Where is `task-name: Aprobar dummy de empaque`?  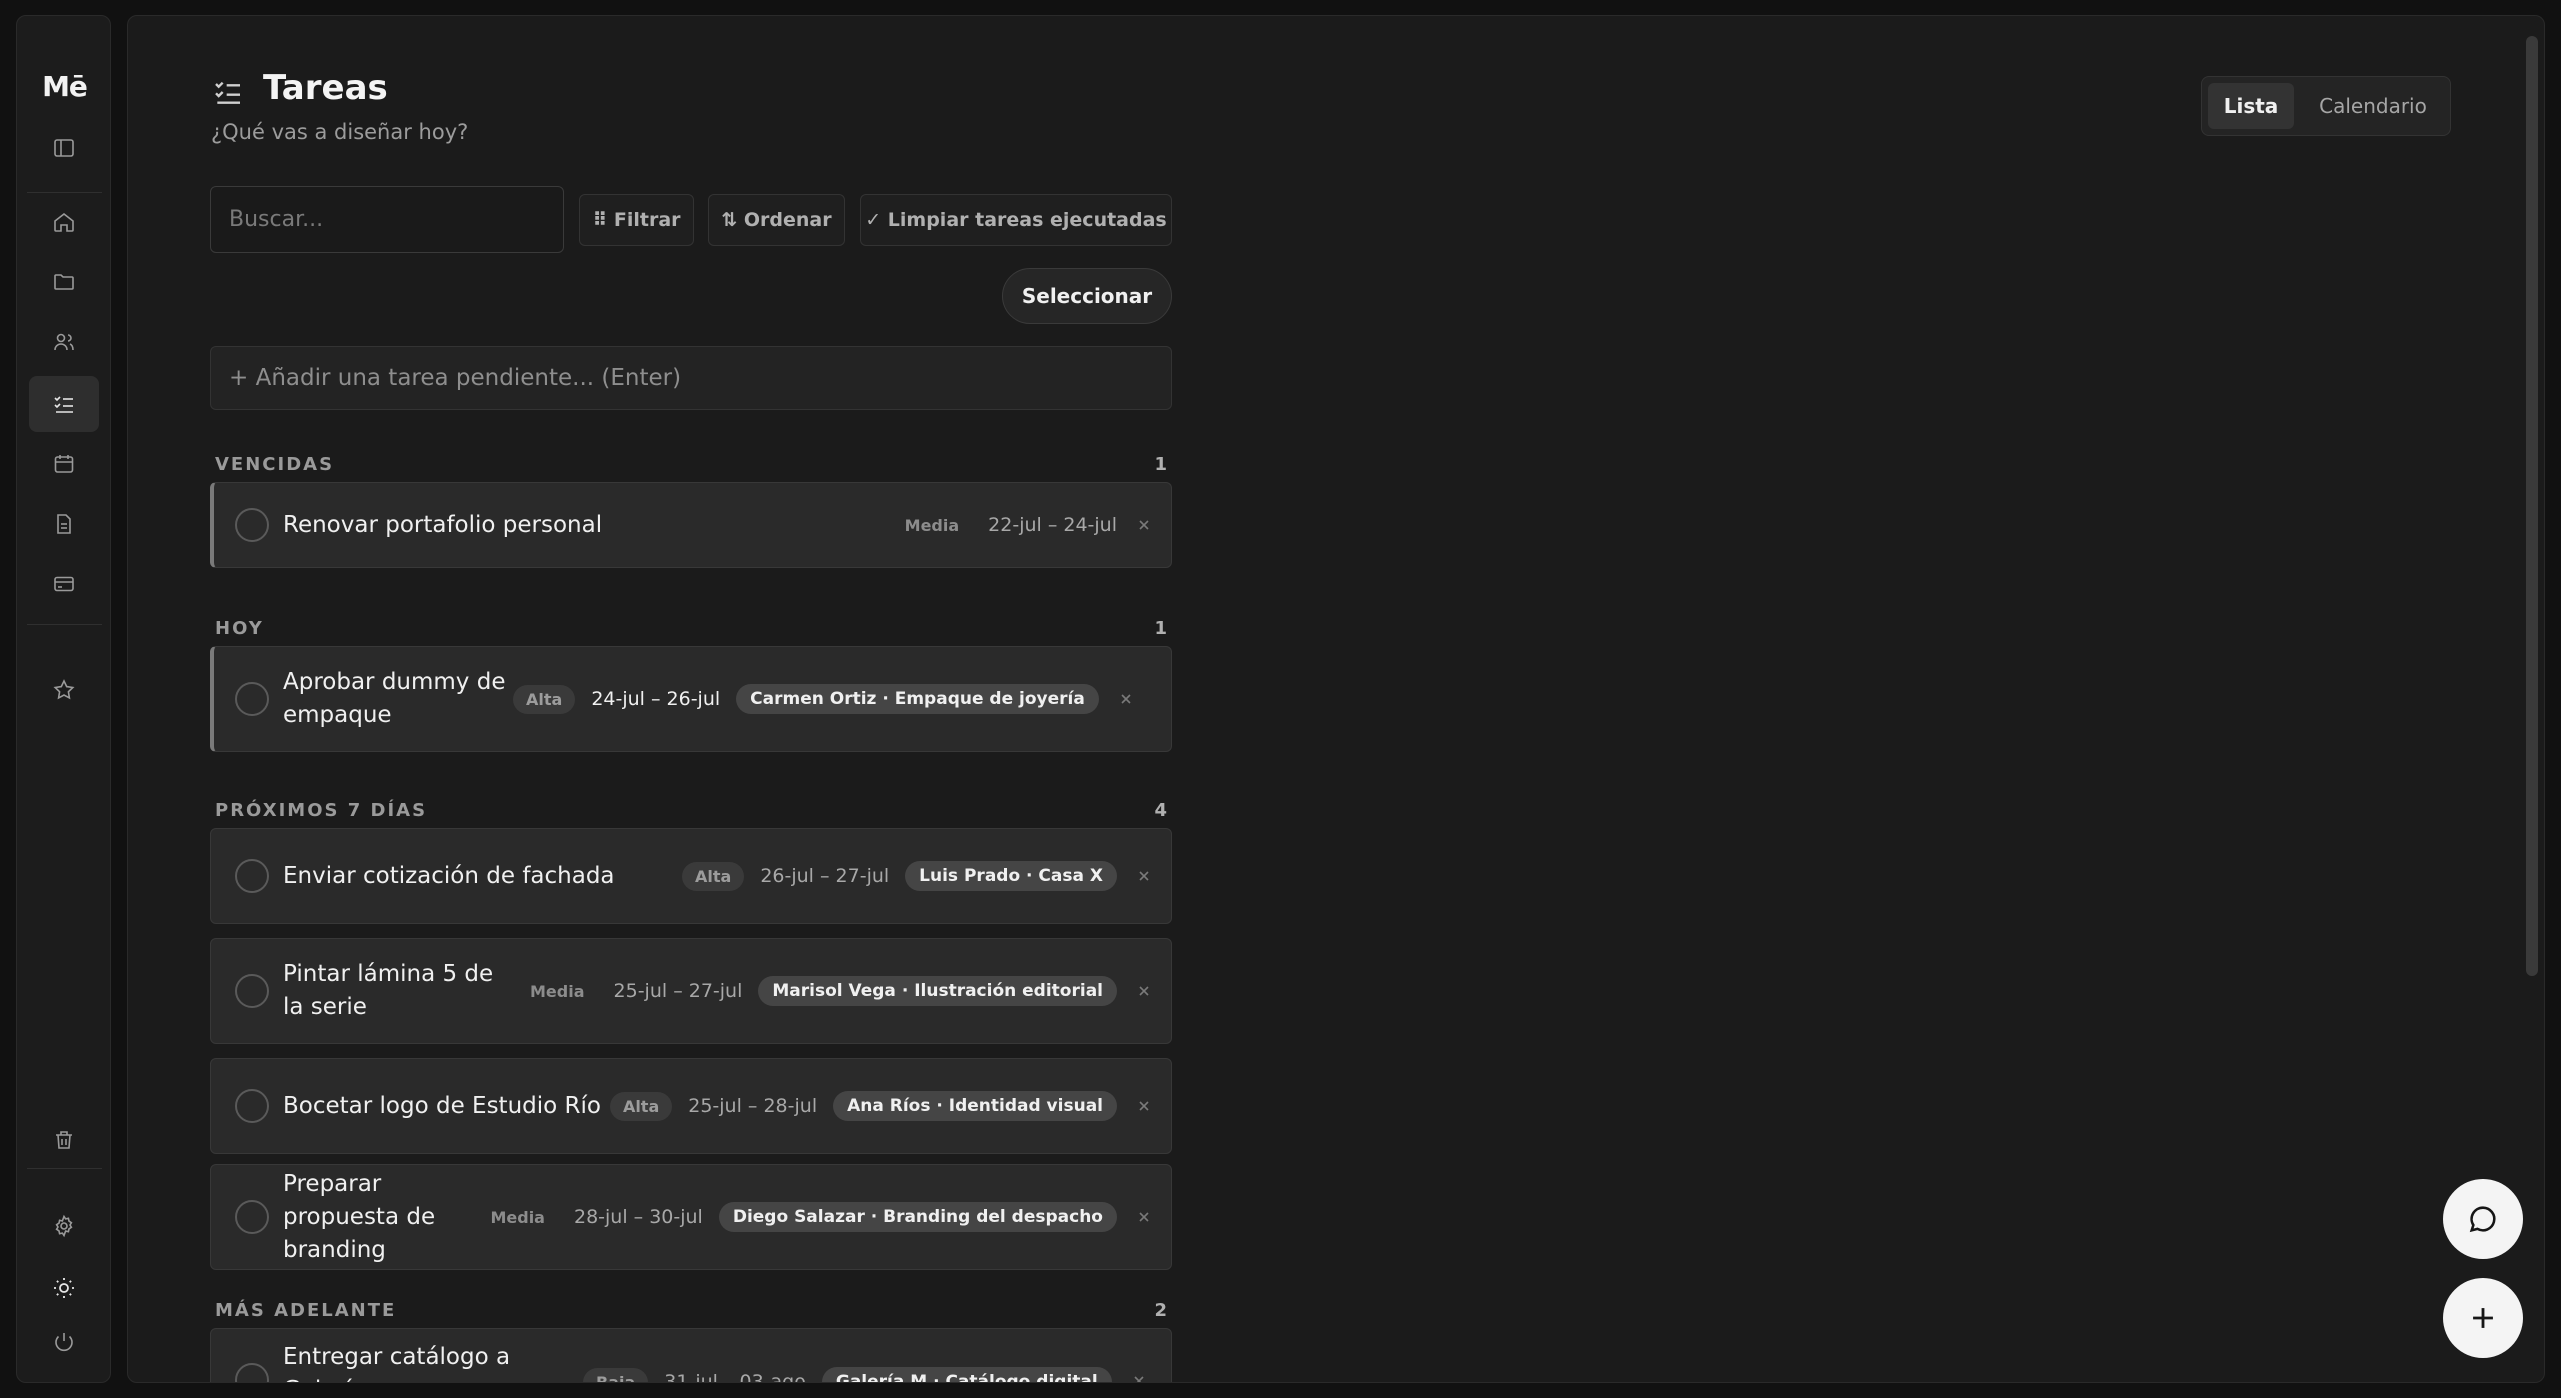 task-name: Aprobar dummy de empaque is located at coordinates (394, 698).